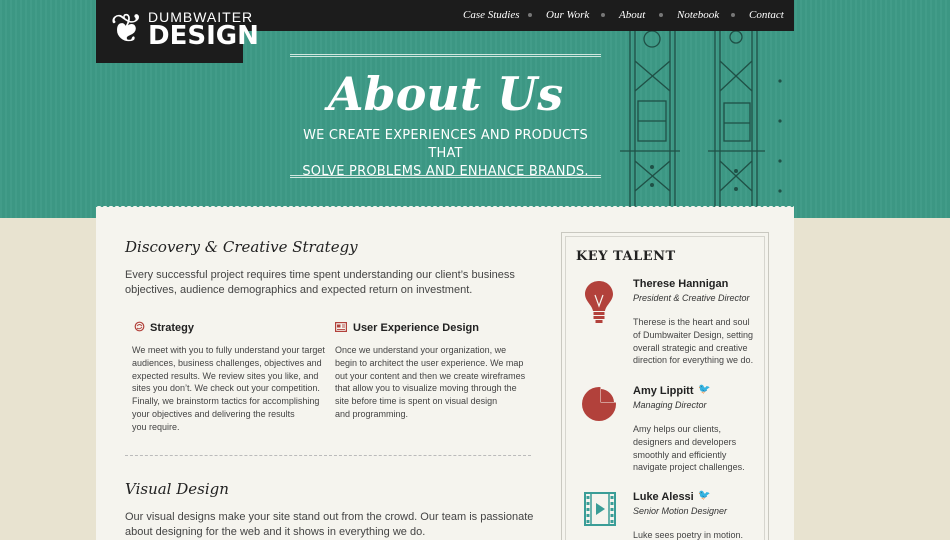 Image resolution: width=950 pixels, height=540 pixels. Describe the element at coordinates (328, 455) in the screenshot. I see `section-divider` at that location.